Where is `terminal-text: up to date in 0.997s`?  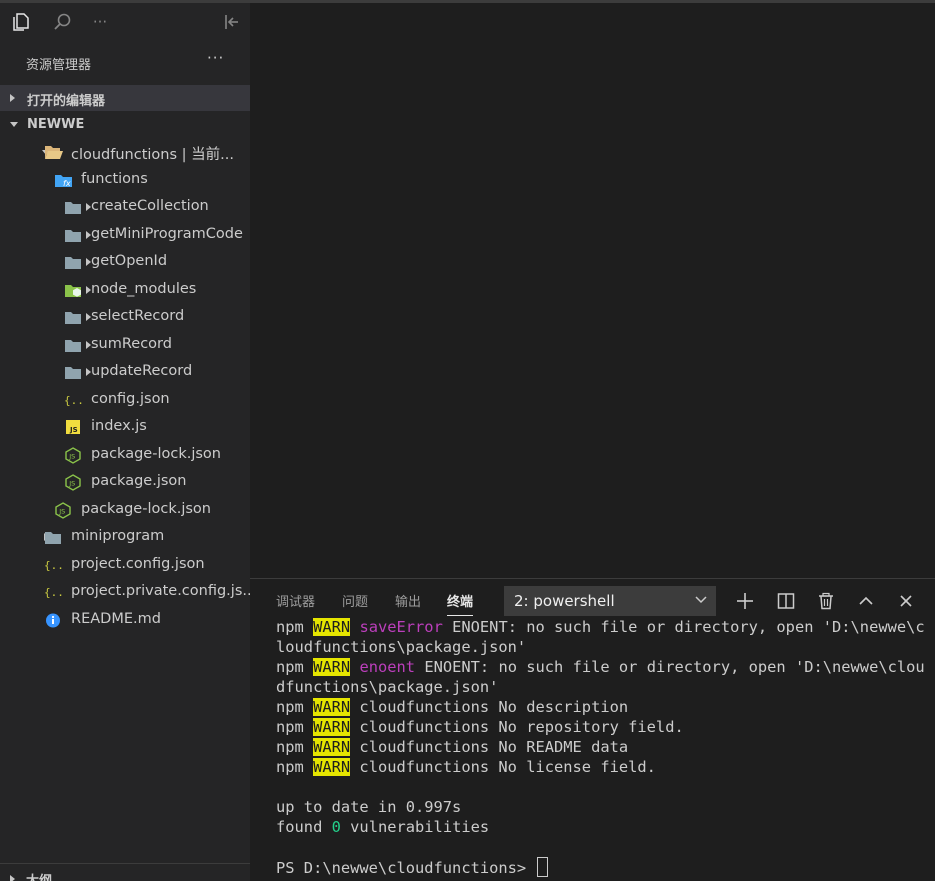
terminal-text: up to date in 0.997s is located at coordinates (369, 807).